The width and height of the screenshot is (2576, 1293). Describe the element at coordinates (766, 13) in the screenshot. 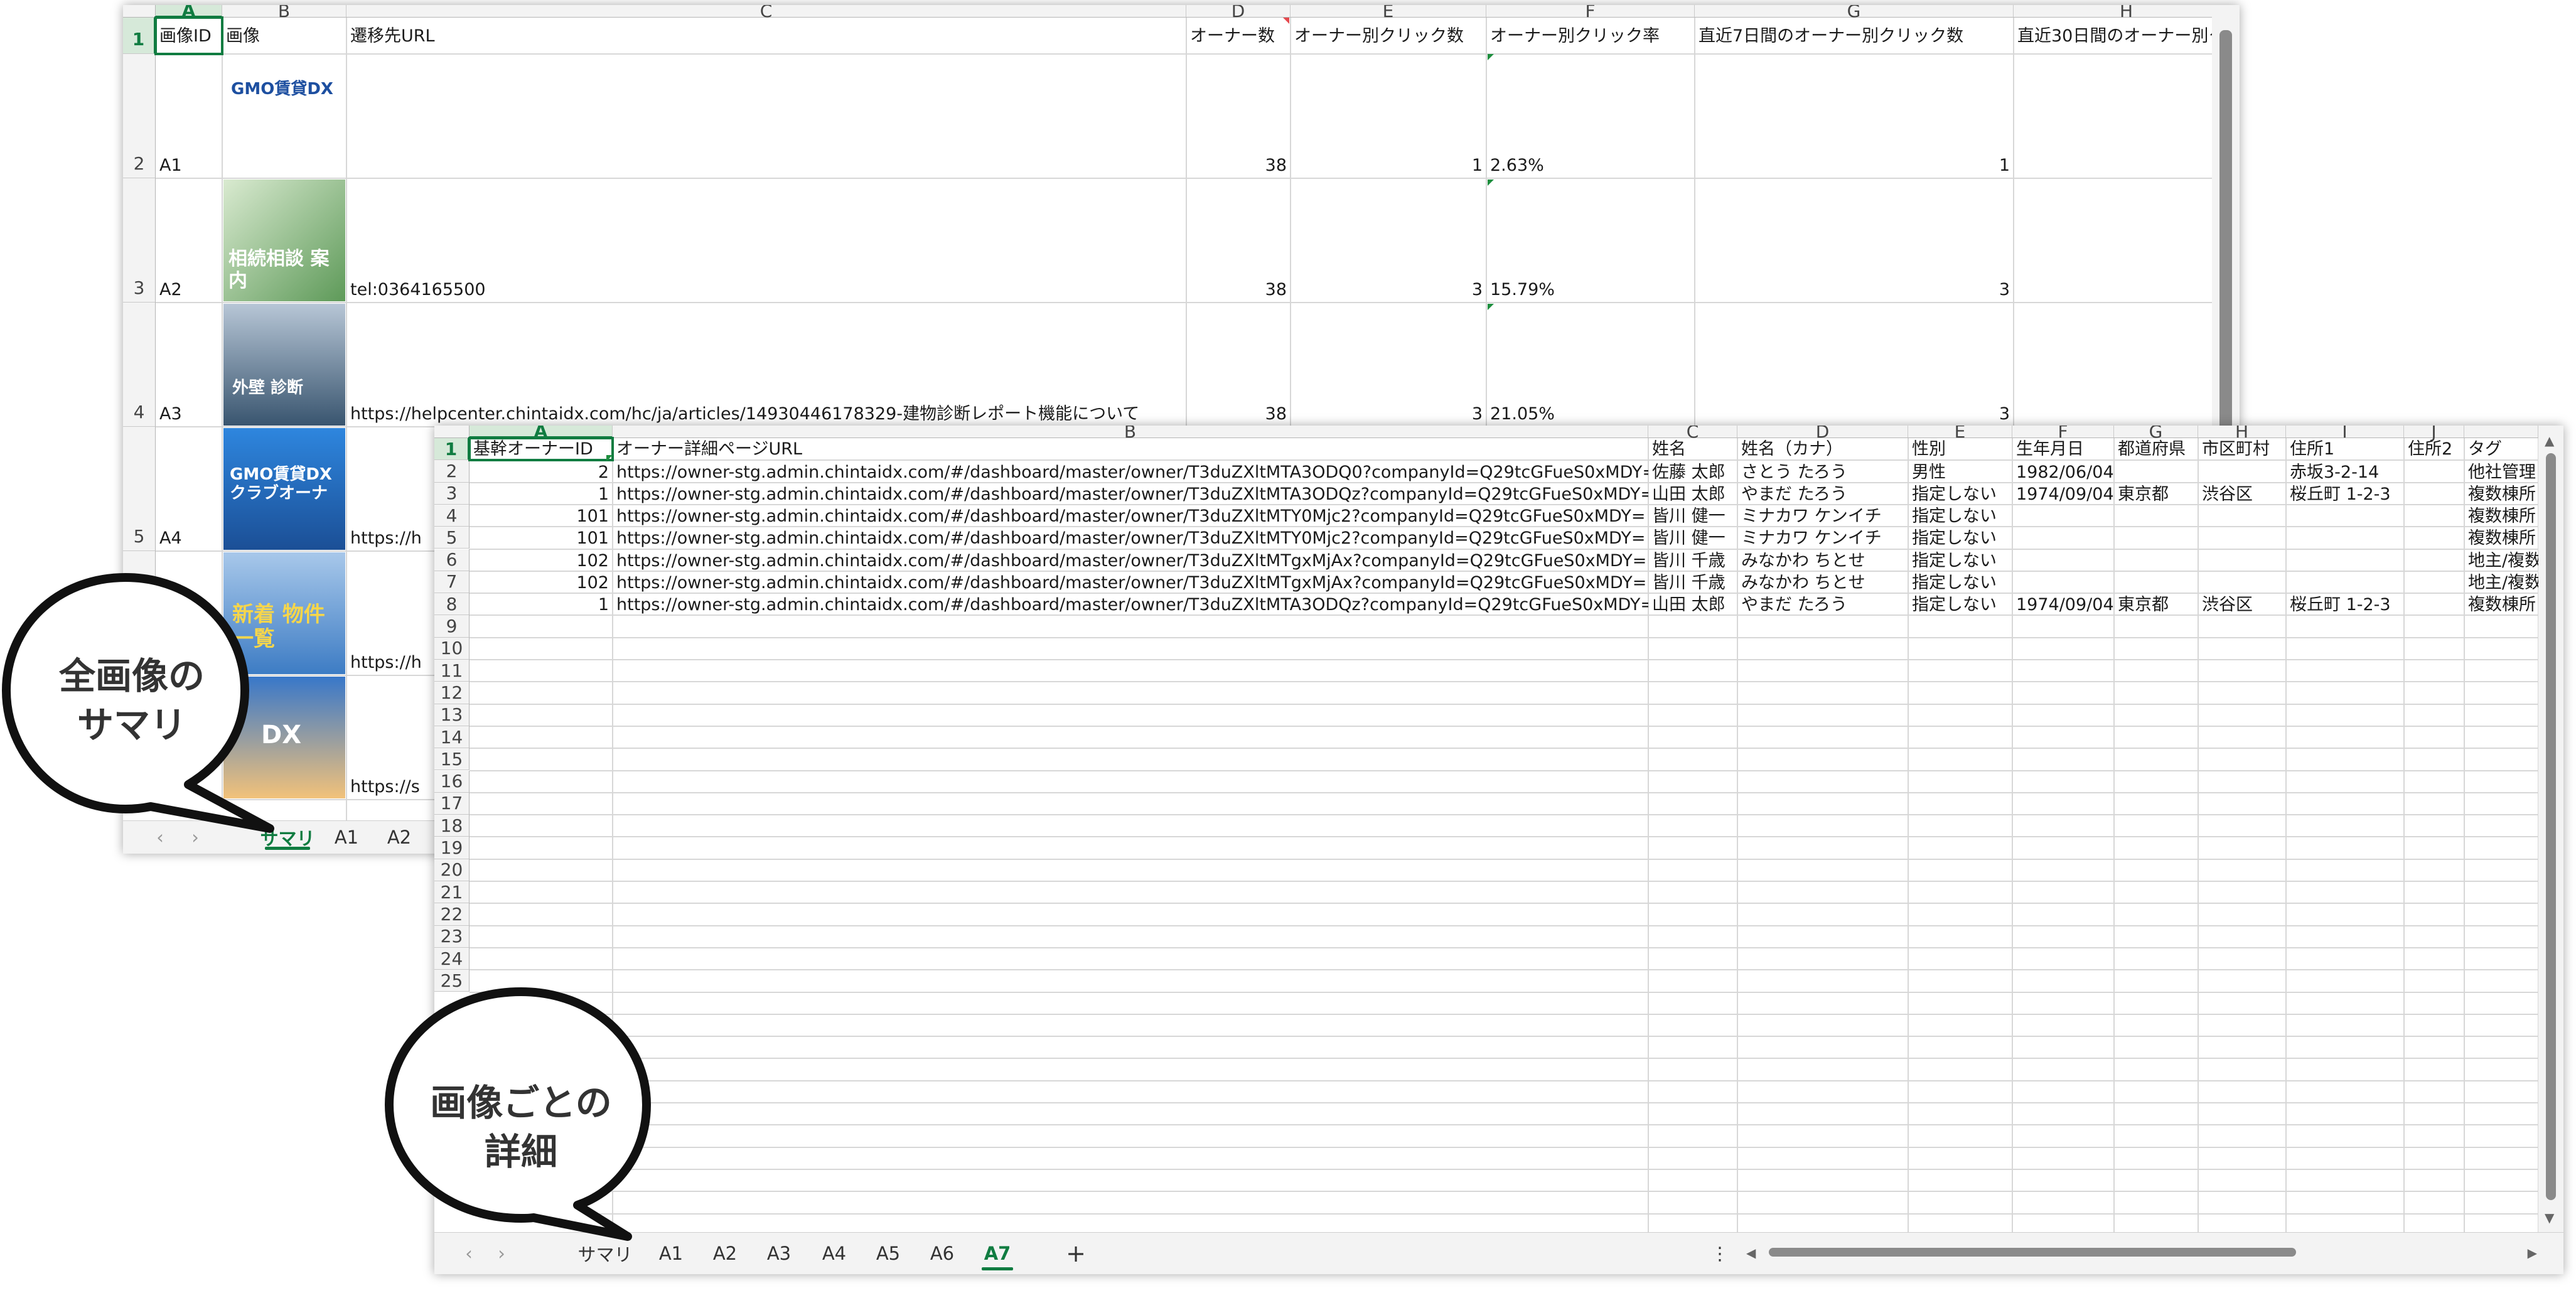

I see `summary-col-header-C: C` at that location.